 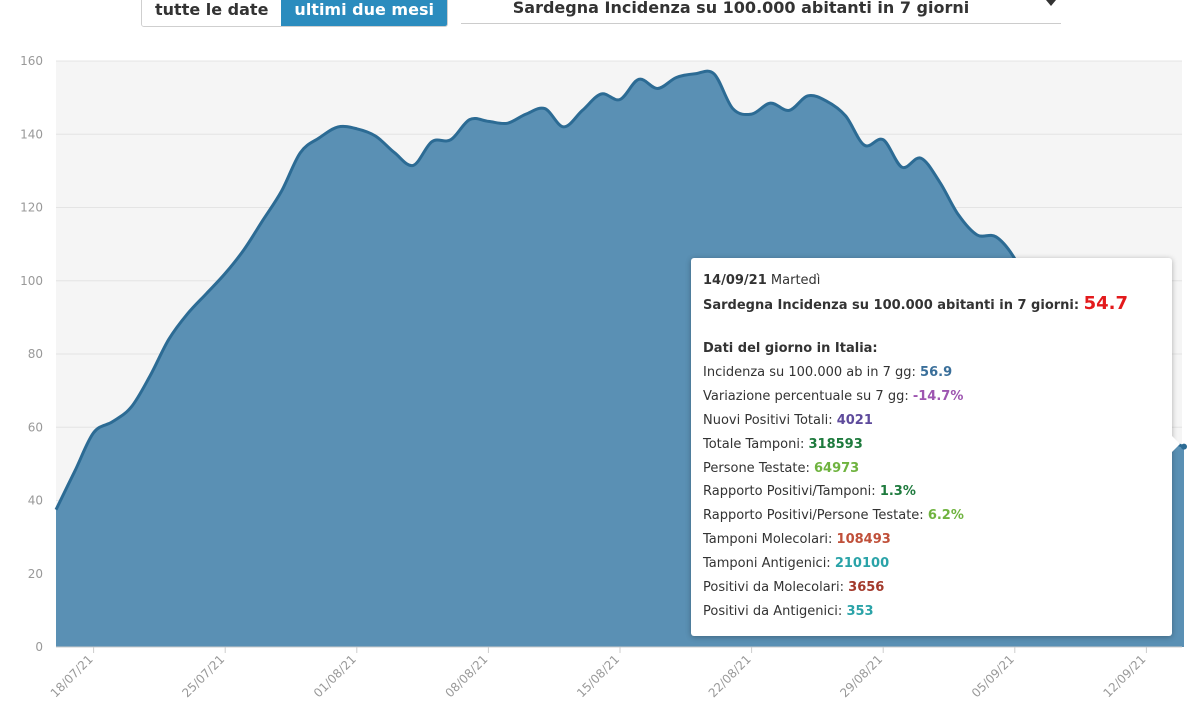 What do you see at coordinates (862, 564) in the screenshot?
I see `tooltip-row-value: 210100` at bounding box center [862, 564].